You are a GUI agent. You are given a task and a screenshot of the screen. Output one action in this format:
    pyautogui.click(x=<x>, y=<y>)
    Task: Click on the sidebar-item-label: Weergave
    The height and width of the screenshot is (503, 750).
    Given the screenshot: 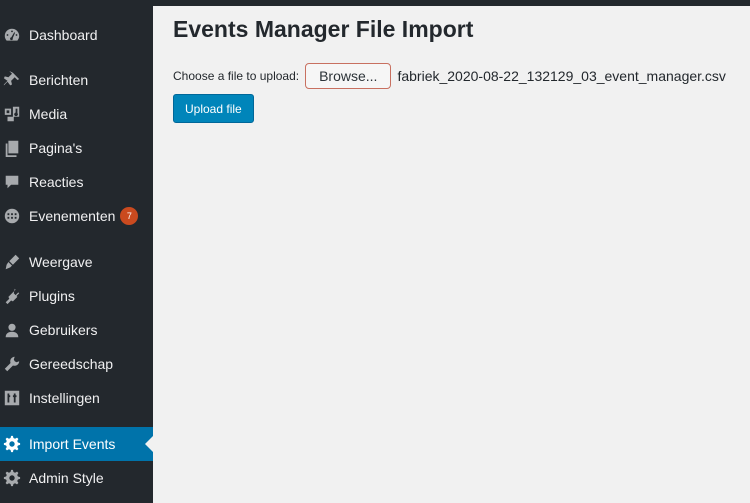 What is the action you would take?
    pyautogui.click(x=61, y=262)
    